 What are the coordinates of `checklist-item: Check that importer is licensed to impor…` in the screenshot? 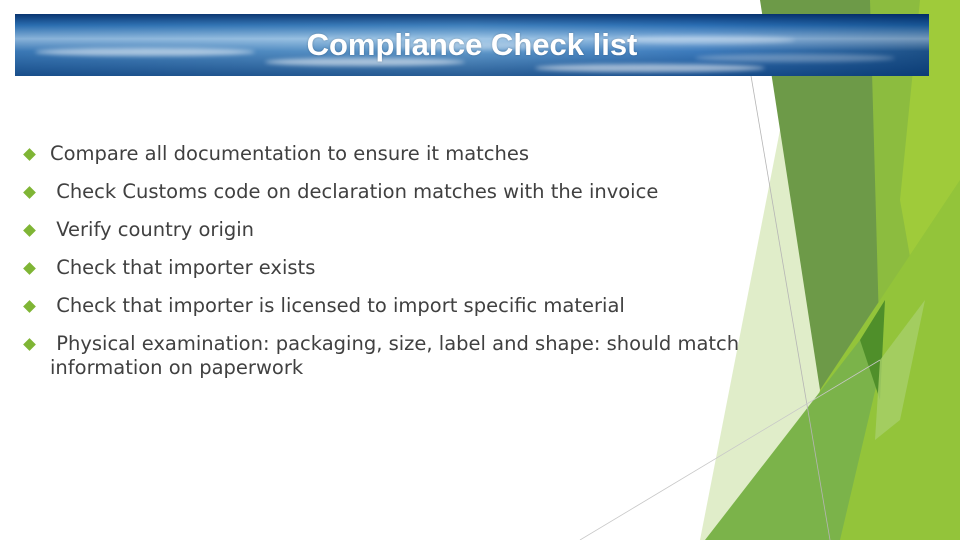 It's located at (422, 313).